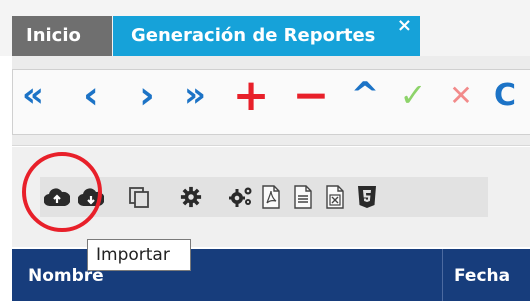 The width and height of the screenshot is (530, 301). I want to click on tooltip-text: Importar, so click(133, 255).